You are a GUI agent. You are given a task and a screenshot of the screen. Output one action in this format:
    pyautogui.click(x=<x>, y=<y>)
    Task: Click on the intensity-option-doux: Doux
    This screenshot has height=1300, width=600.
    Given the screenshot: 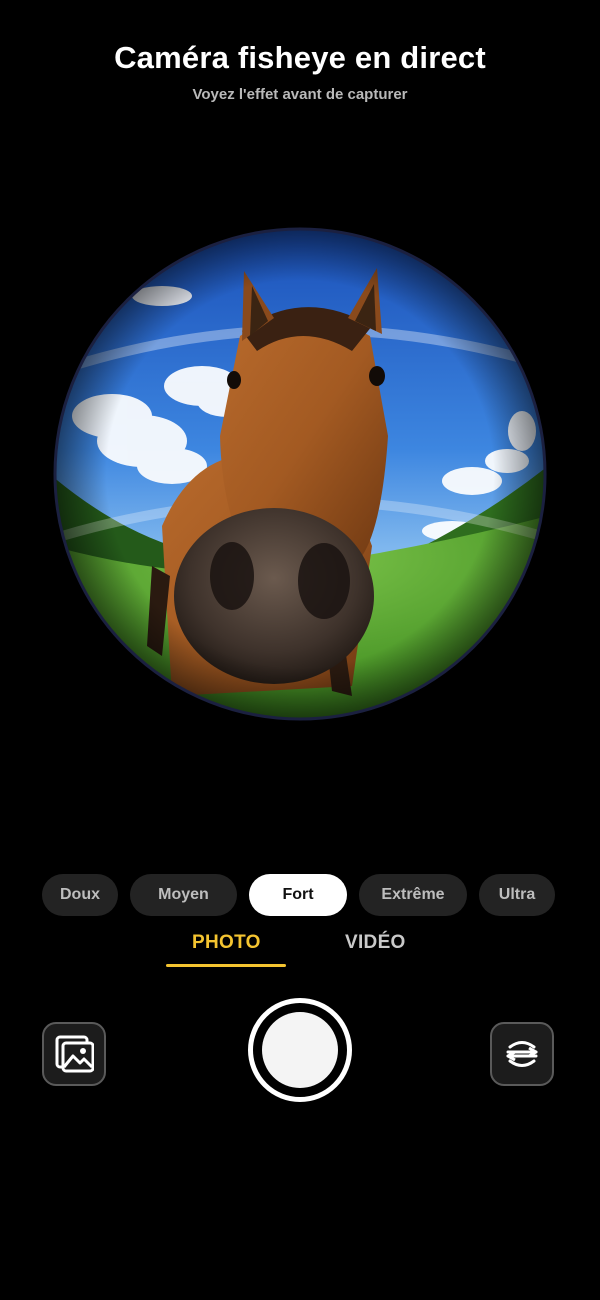 What is the action you would take?
    pyautogui.click(x=80, y=895)
    